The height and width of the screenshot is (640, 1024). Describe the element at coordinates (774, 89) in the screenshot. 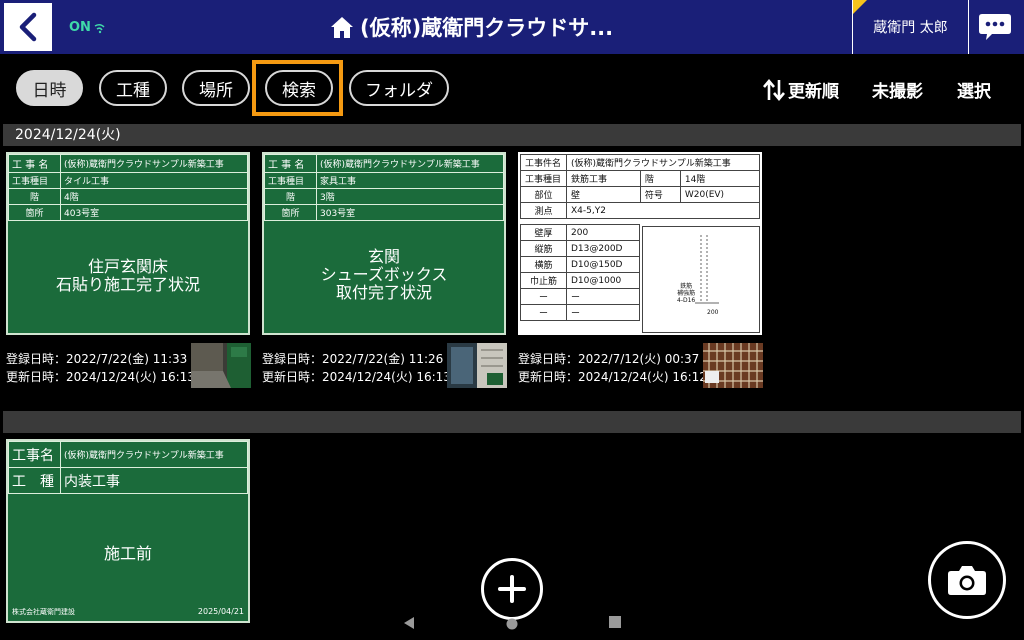

I see `sort-arrows-icon` at that location.